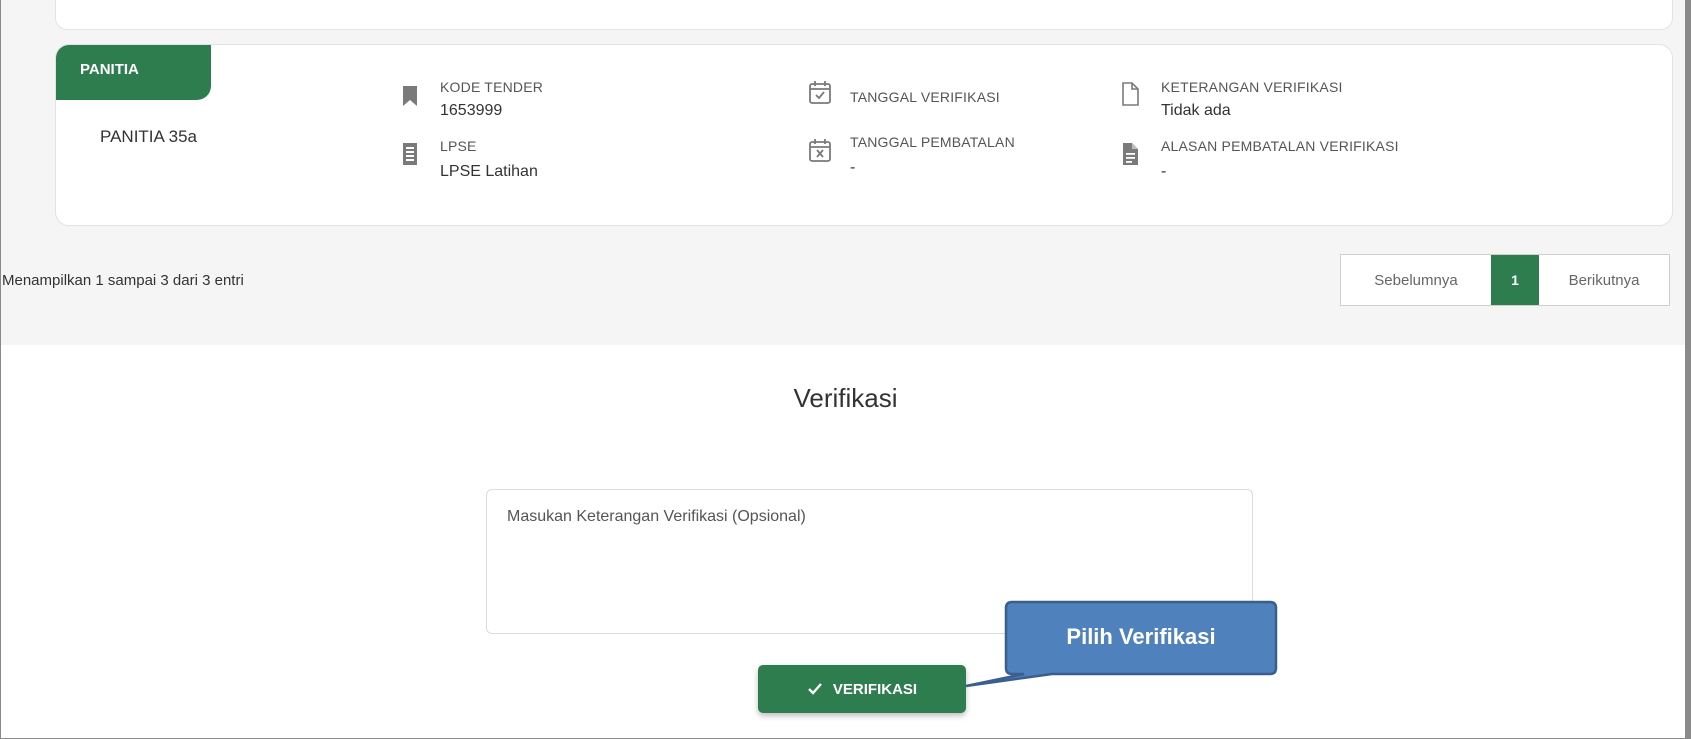  What do you see at coordinates (410, 96) in the screenshot?
I see `bookmark-icon` at bounding box center [410, 96].